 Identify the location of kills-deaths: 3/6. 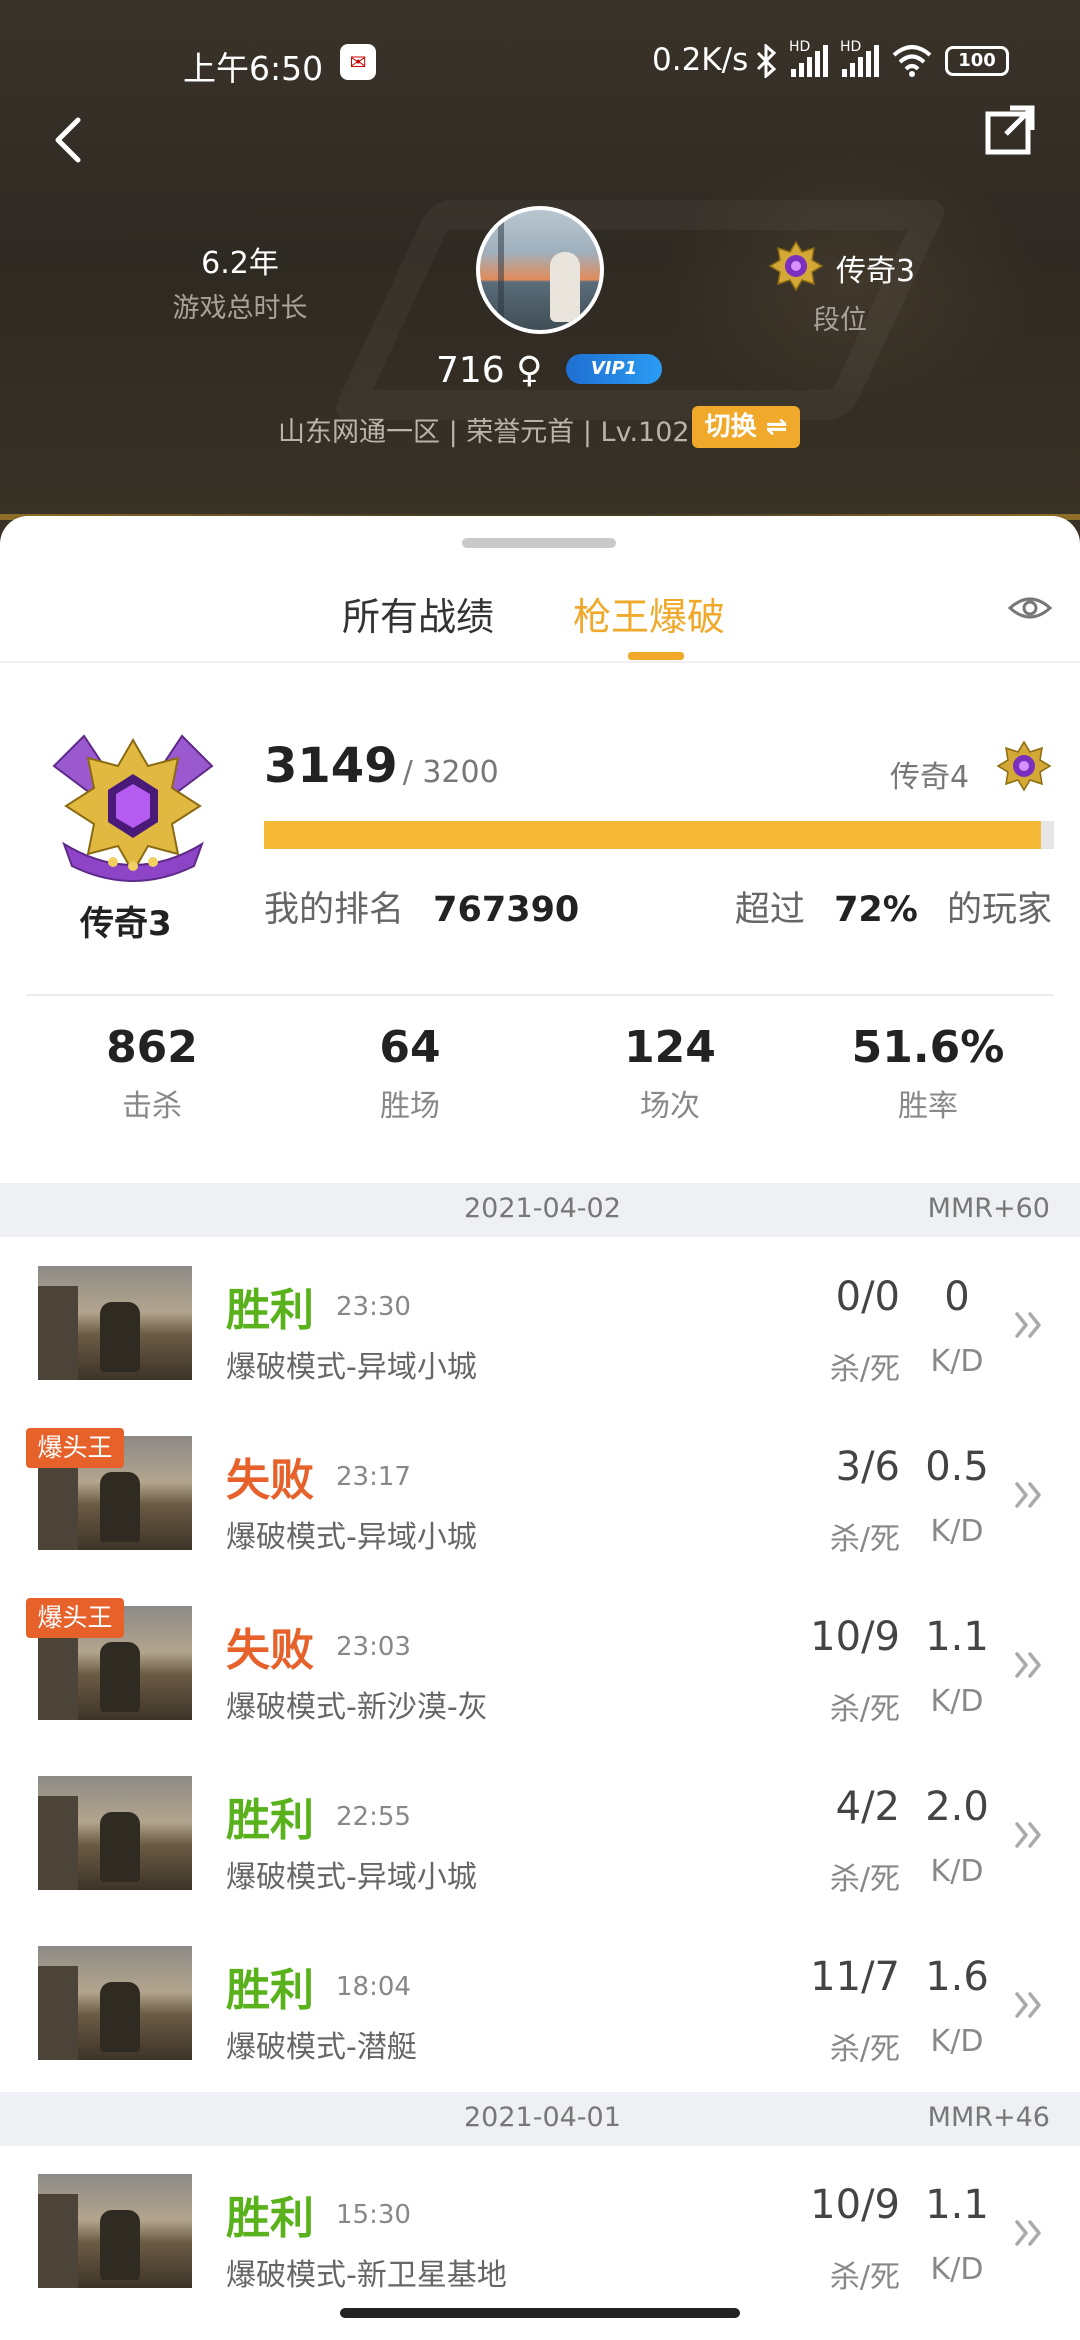
(867, 1467).